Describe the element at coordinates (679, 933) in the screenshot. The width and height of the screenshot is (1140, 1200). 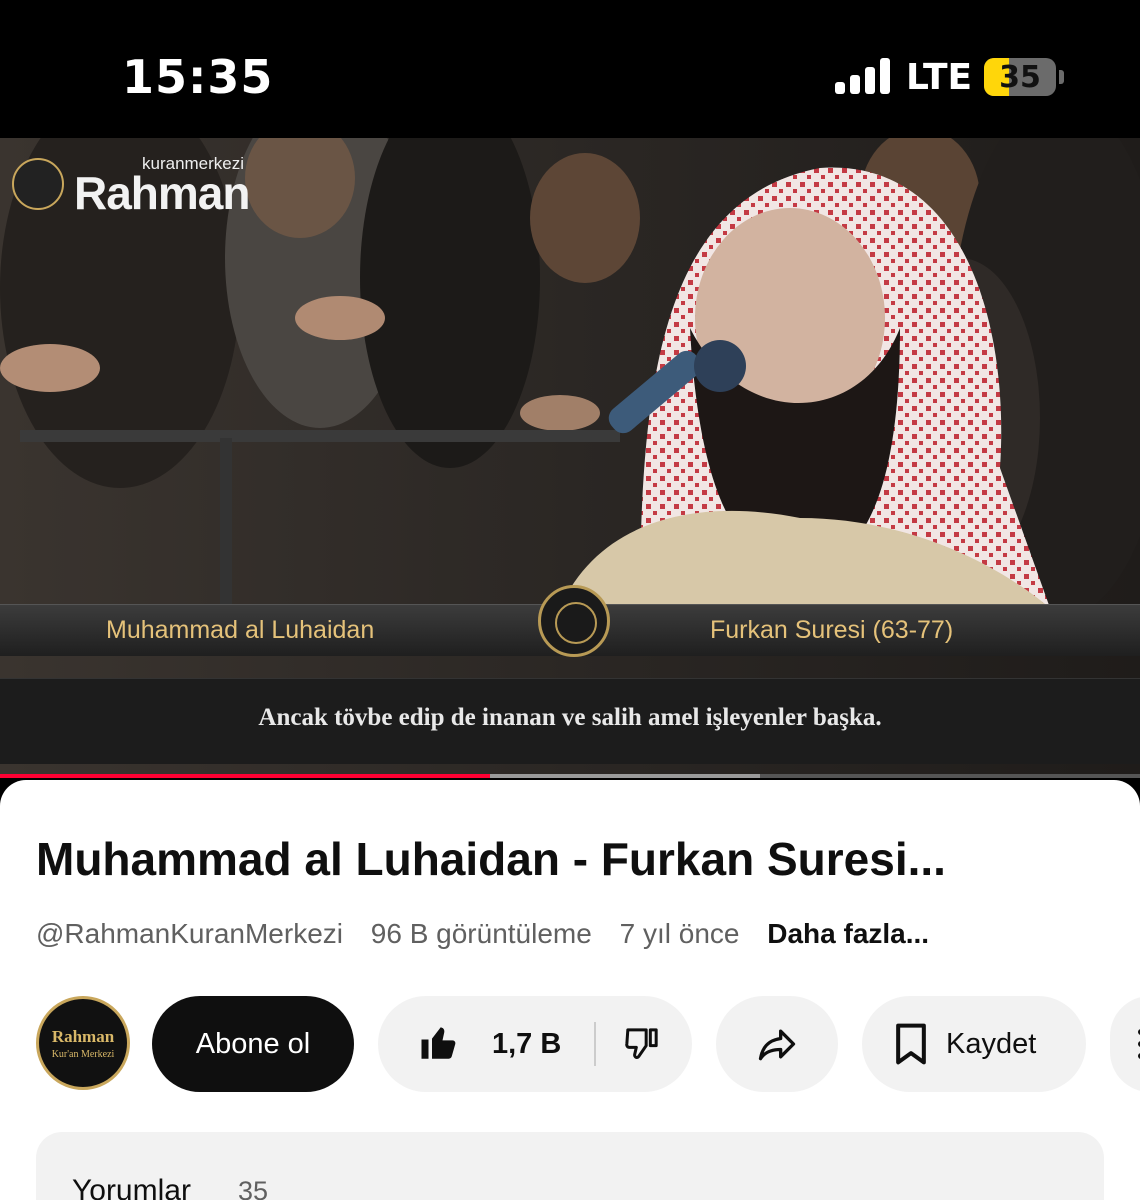
I see `upload-age: 7 yıl önce` at that location.